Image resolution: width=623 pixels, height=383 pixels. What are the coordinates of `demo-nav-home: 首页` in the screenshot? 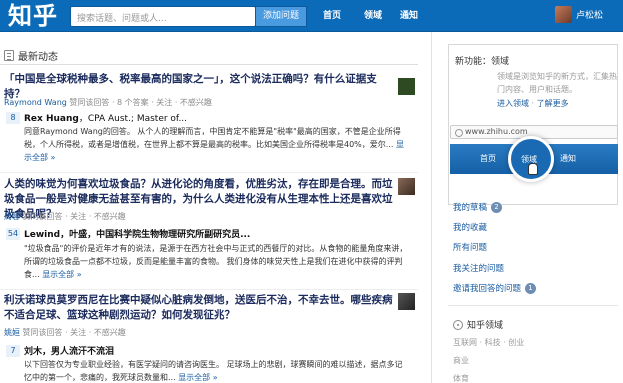 It's located at (488, 158).